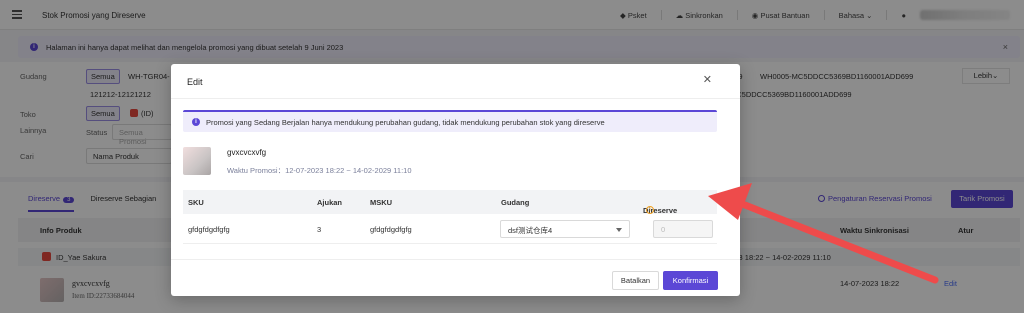  Describe the element at coordinates (196, 202) in the screenshot. I see `col-sku: SKU` at that location.